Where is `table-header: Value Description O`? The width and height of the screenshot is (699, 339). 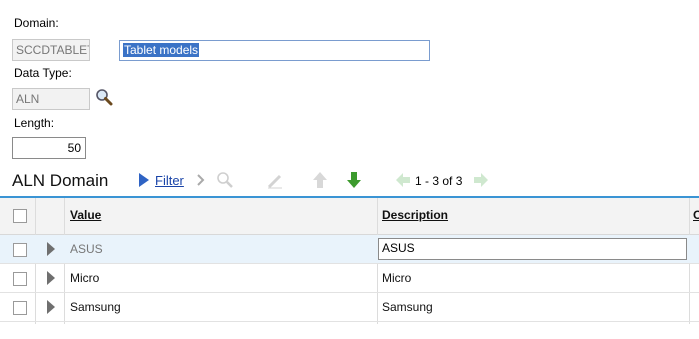 table-header: Value Description O is located at coordinates (349, 216).